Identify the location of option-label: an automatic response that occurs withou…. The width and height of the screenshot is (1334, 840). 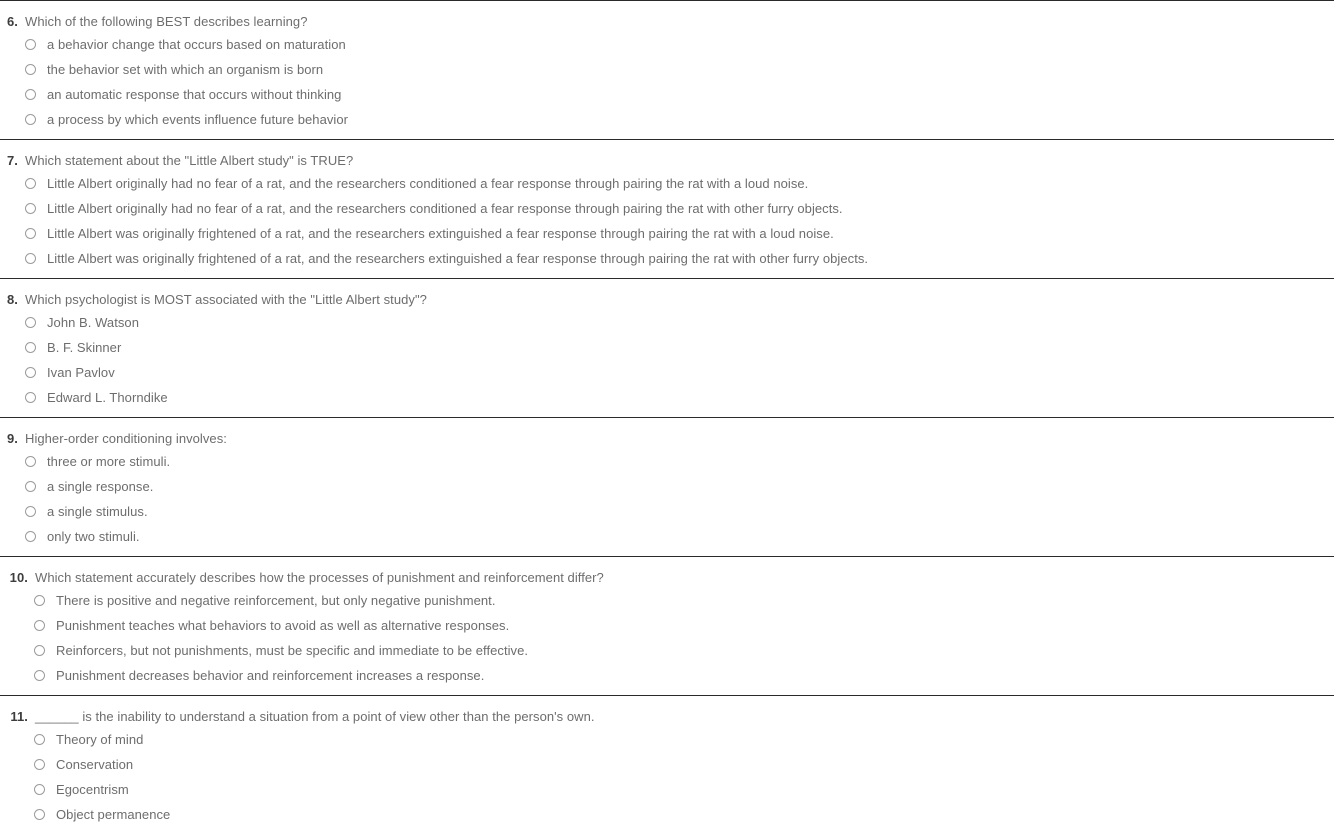
(188, 94).